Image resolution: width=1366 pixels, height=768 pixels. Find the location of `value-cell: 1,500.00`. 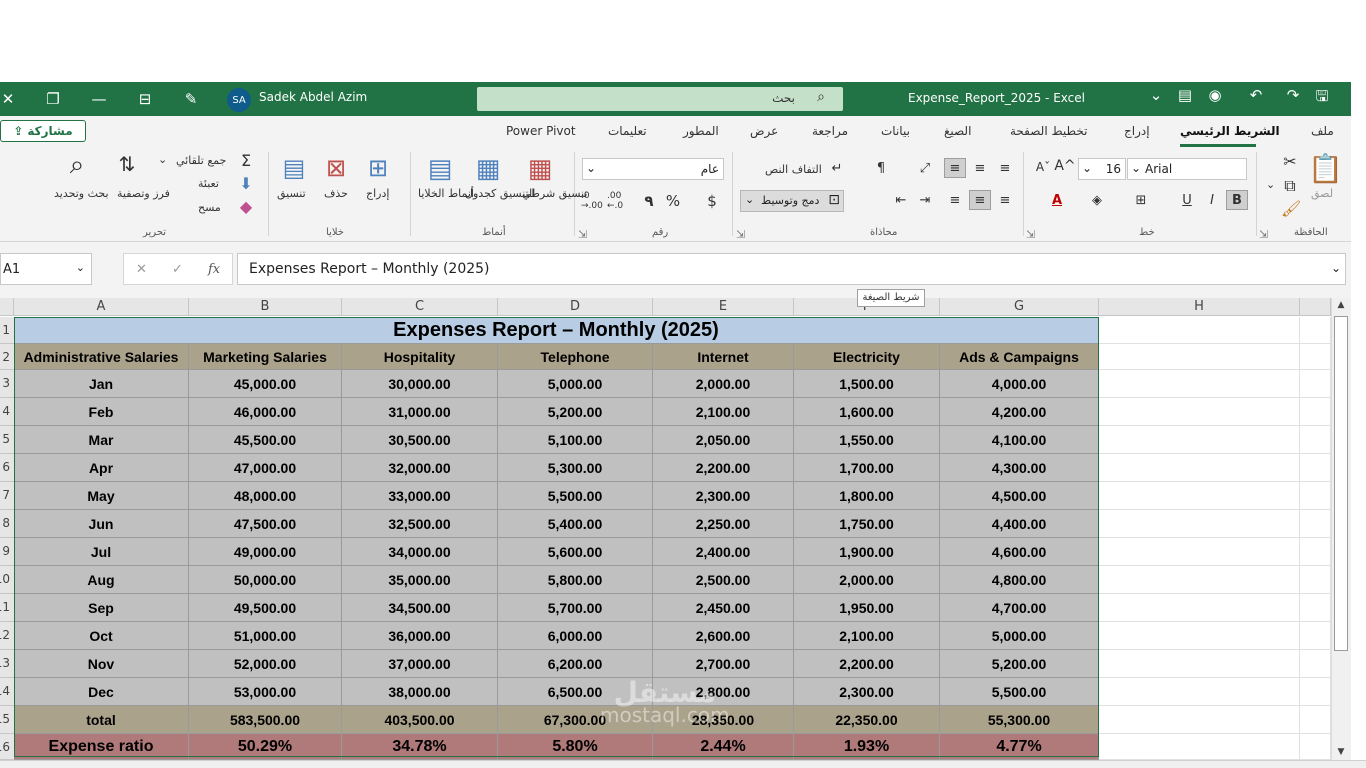

value-cell: 1,500.00 is located at coordinates (867, 384).